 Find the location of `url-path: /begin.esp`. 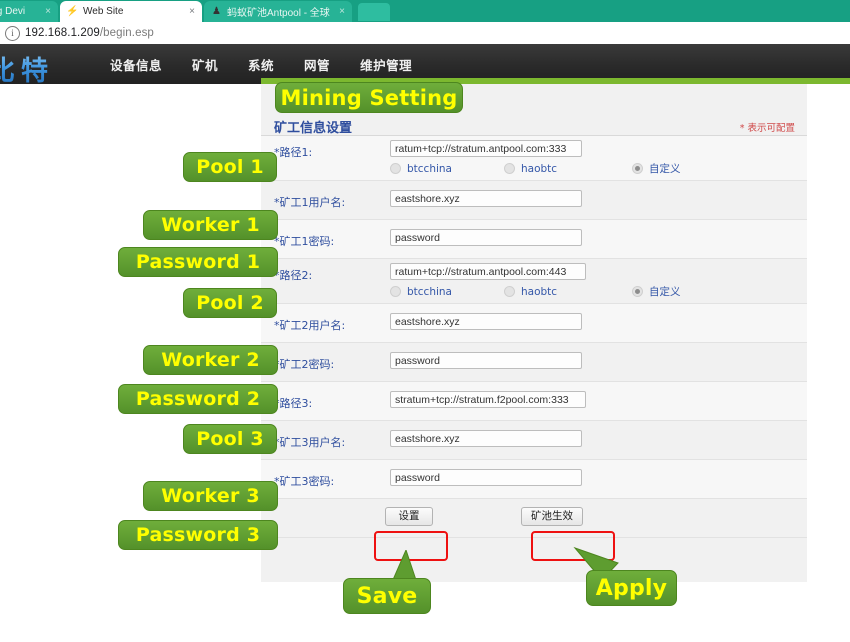

url-path: /begin.esp is located at coordinates (126, 33).